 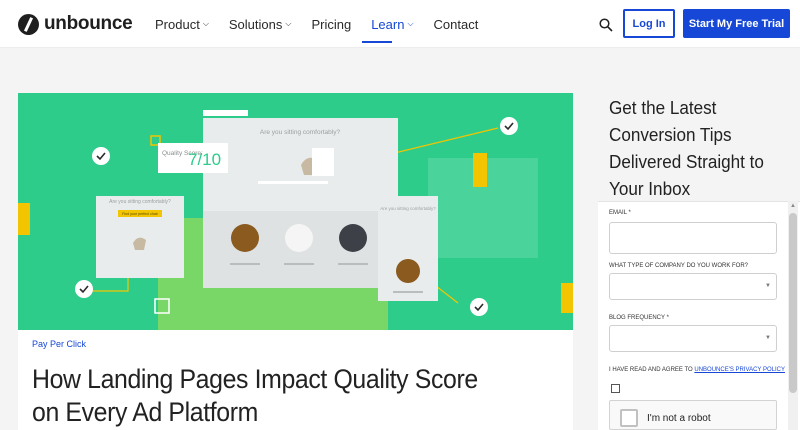 I want to click on mock-heading-left: Are you sitting comfortably?, so click(x=140, y=202).